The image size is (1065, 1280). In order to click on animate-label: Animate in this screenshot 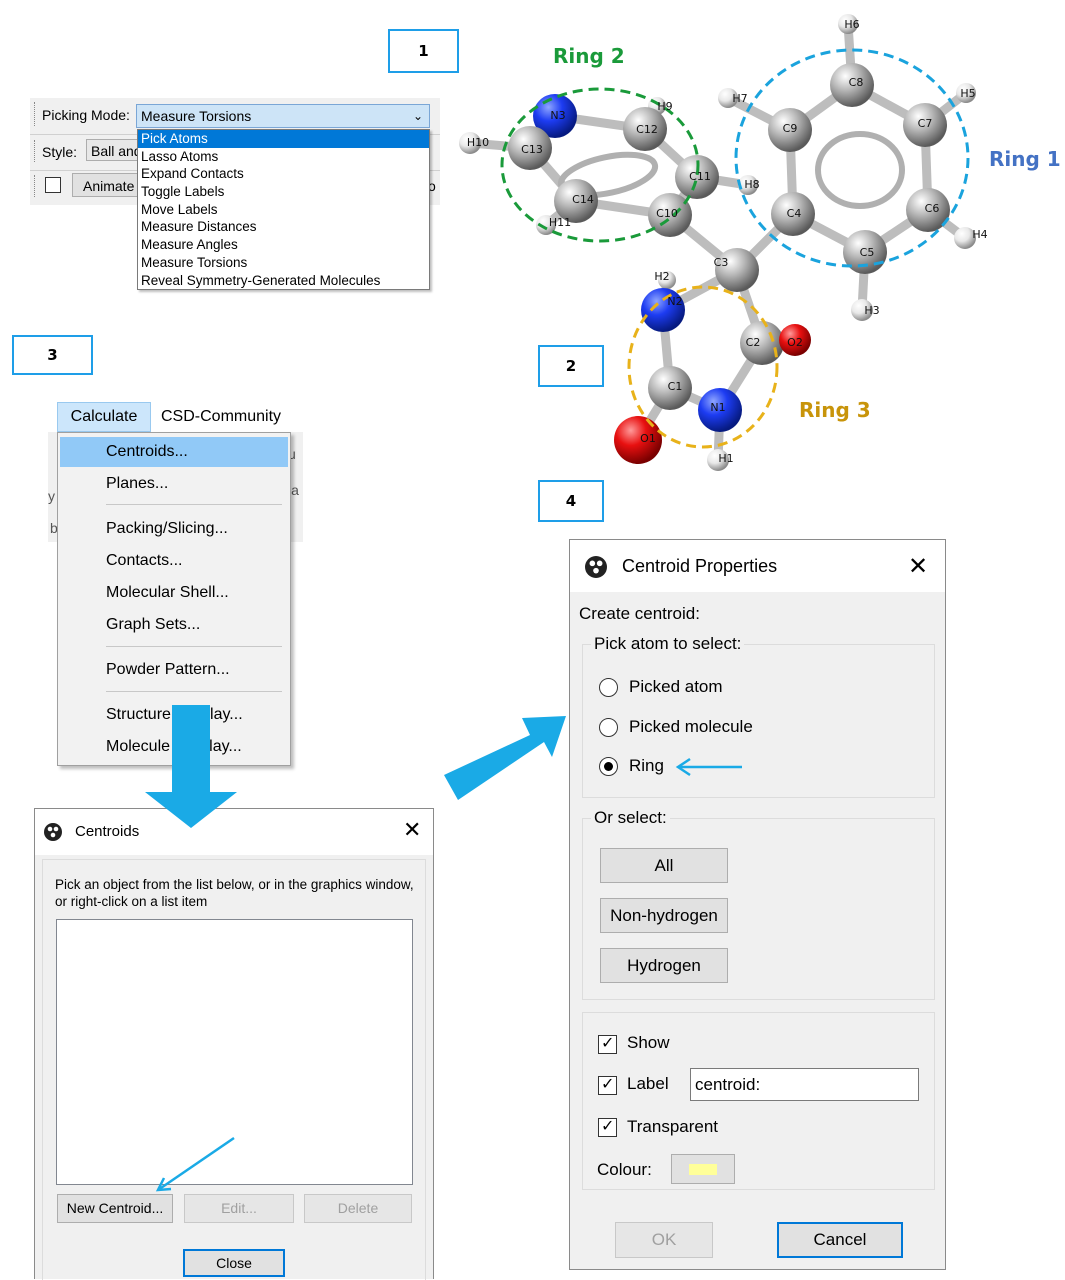, I will do `click(109, 186)`.